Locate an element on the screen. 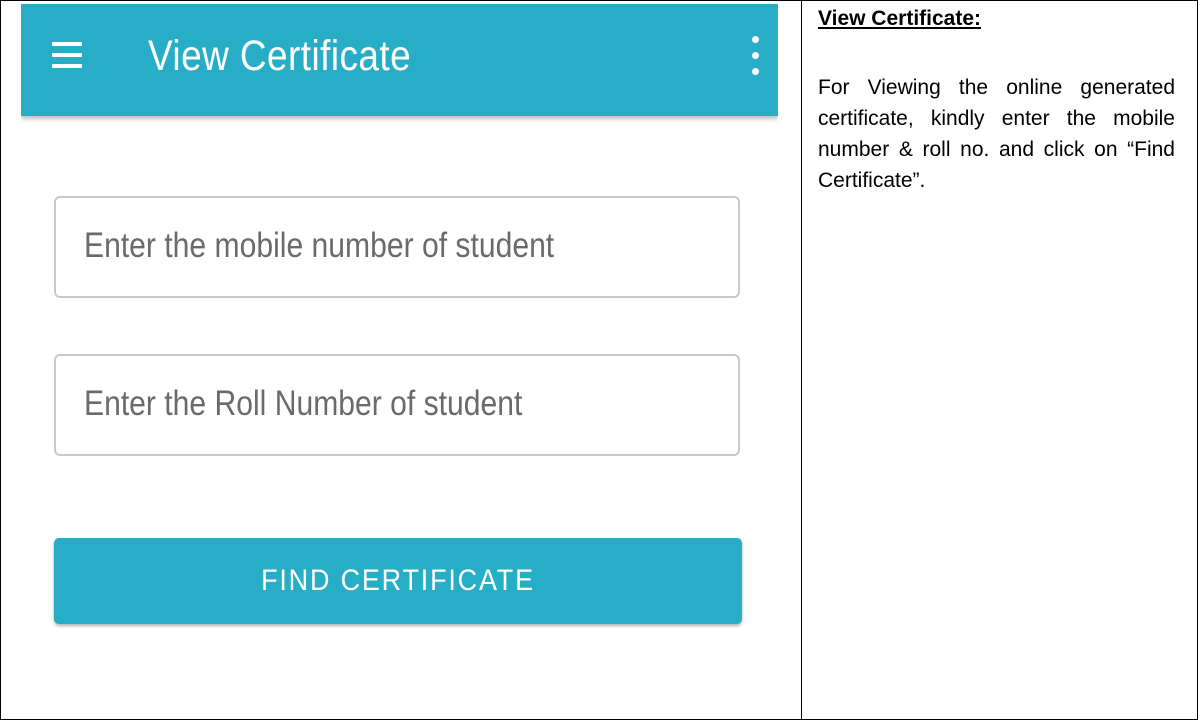 This screenshot has width=1198, height=720. find-certificate-button: FIND CERTIFICATE is located at coordinates (398, 581).